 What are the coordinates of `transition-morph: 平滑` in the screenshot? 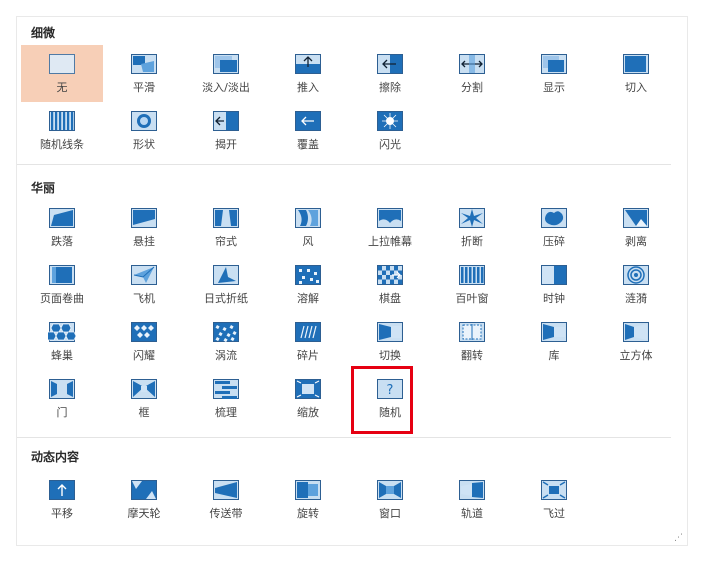 It's located at (144, 73).